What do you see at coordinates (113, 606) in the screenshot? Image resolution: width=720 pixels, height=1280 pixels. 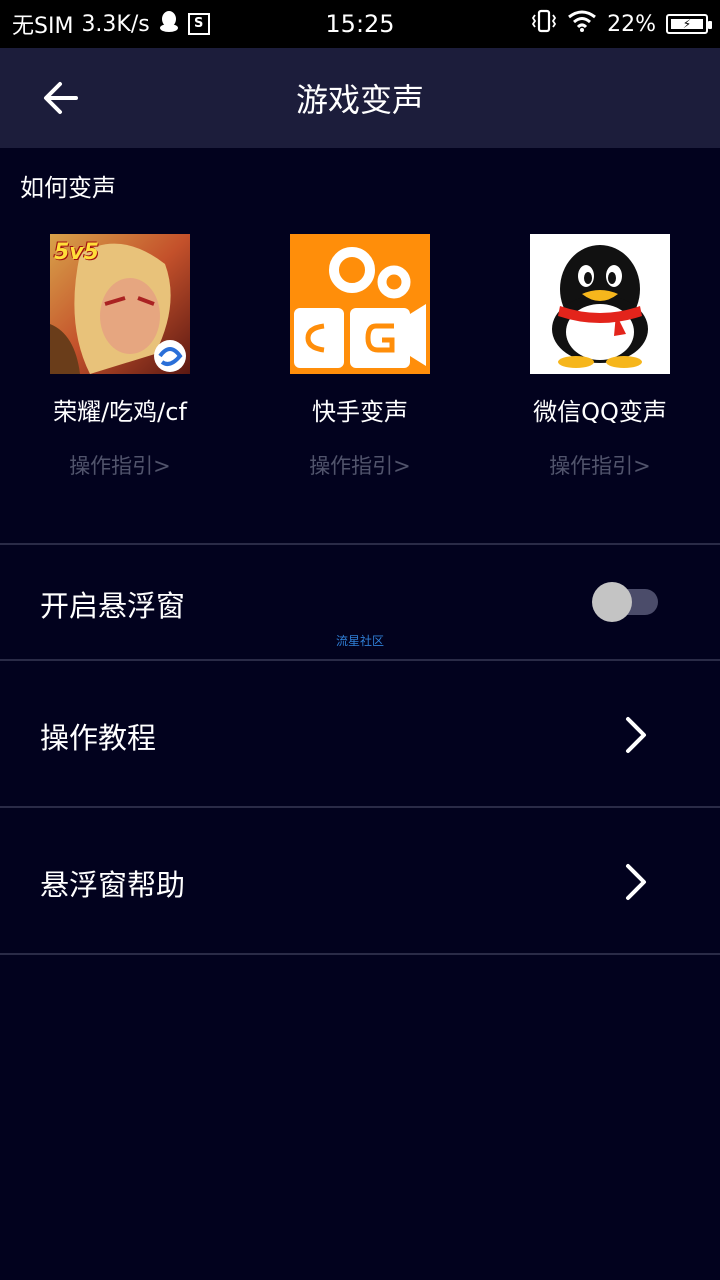 I see `floating-window-label: 开启悬浮窗` at bounding box center [113, 606].